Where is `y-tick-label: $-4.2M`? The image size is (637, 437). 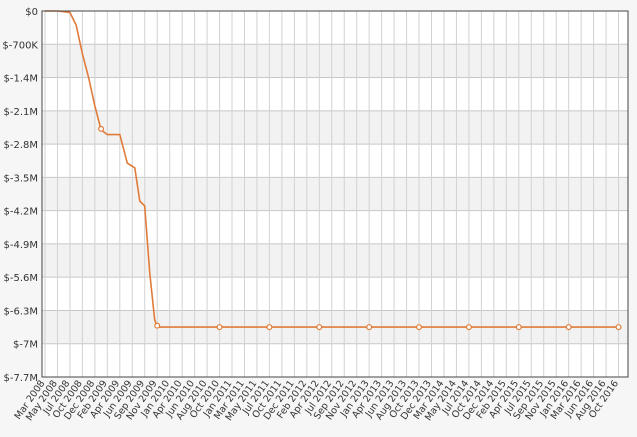
y-tick-label: $-4.2M is located at coordinates (20, 212).